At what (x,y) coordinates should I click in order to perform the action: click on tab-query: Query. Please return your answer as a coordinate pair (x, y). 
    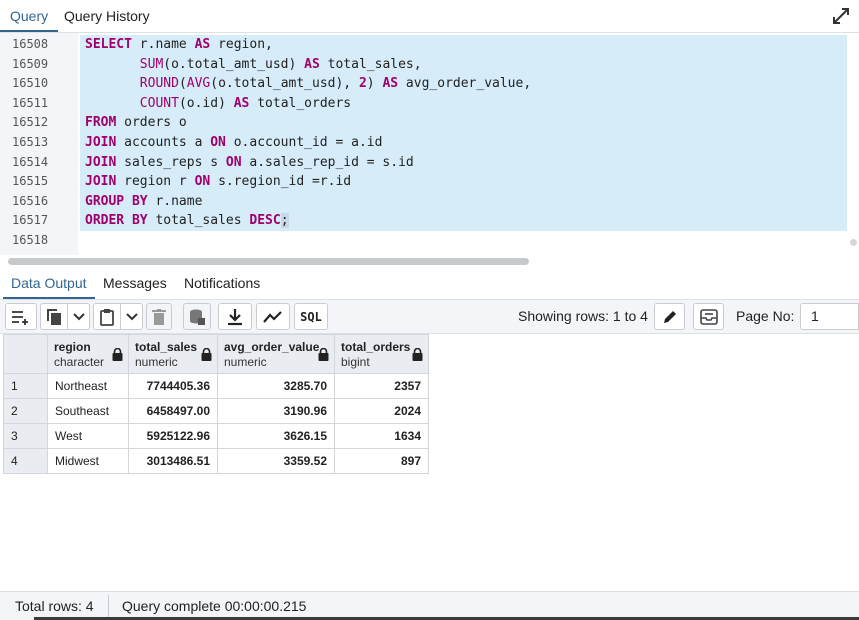
    Looking at the image, I should click on (29, 16).